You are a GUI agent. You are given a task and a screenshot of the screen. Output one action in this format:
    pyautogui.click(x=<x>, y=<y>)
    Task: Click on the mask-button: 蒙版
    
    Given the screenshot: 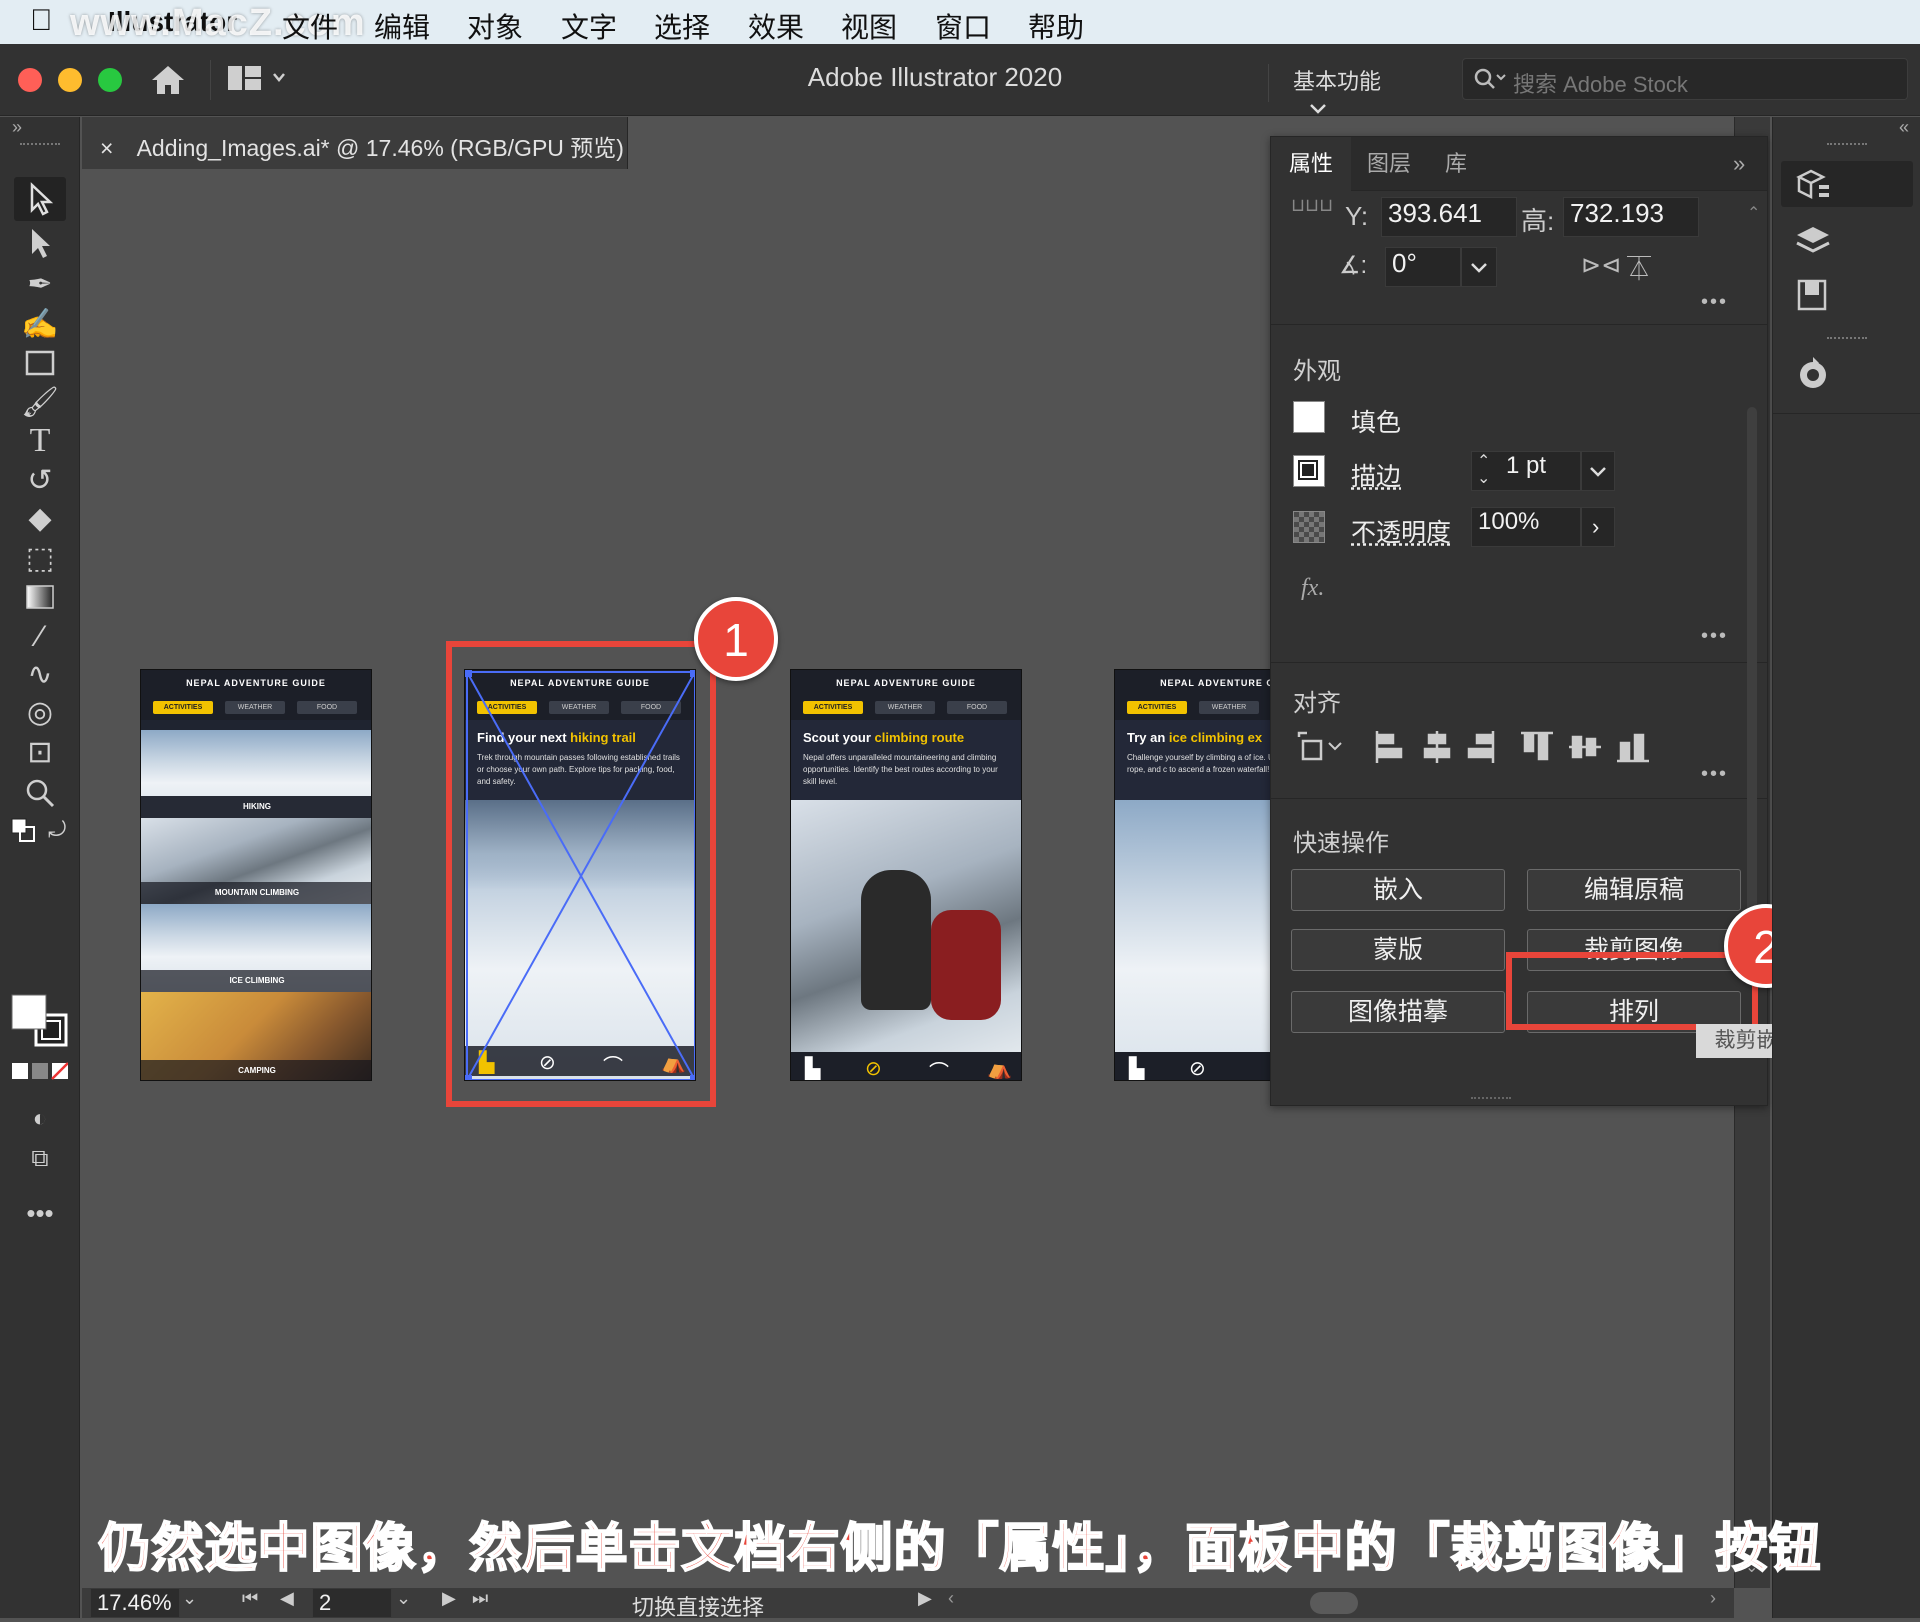 What is the action you would take?
    pyautogui.click(x=1398, y=950)
    